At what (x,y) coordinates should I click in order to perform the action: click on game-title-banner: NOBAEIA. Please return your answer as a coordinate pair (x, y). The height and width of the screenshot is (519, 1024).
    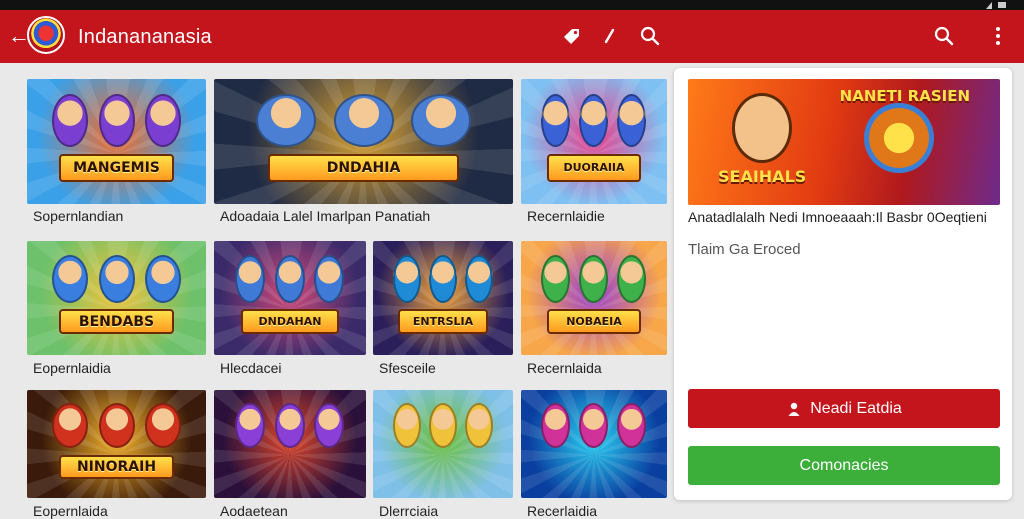
    Looking at the image, I should click on (594, 322).